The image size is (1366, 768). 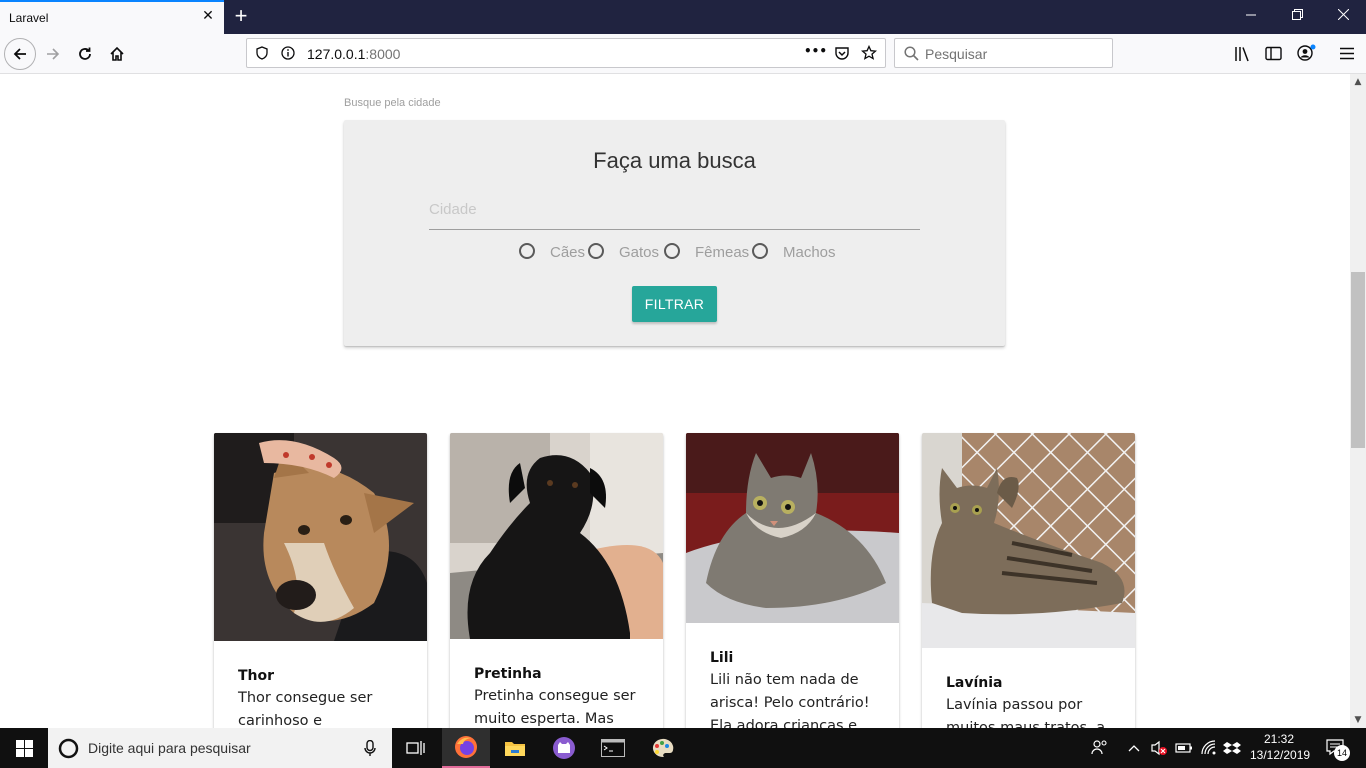 What do you see at coordinates (1159, 748) in the screenshot?
I see `volume-muted-icon` at bounding box center [1159, 748].